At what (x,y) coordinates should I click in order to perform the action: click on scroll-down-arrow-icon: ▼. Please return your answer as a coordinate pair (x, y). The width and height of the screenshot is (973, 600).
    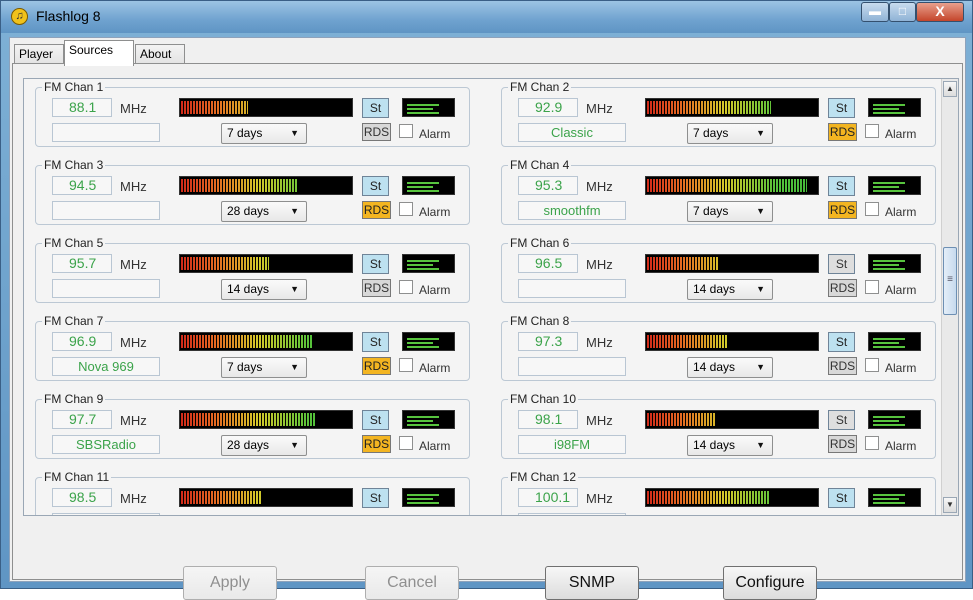
    Looking at the image, I should click on (950, 505).